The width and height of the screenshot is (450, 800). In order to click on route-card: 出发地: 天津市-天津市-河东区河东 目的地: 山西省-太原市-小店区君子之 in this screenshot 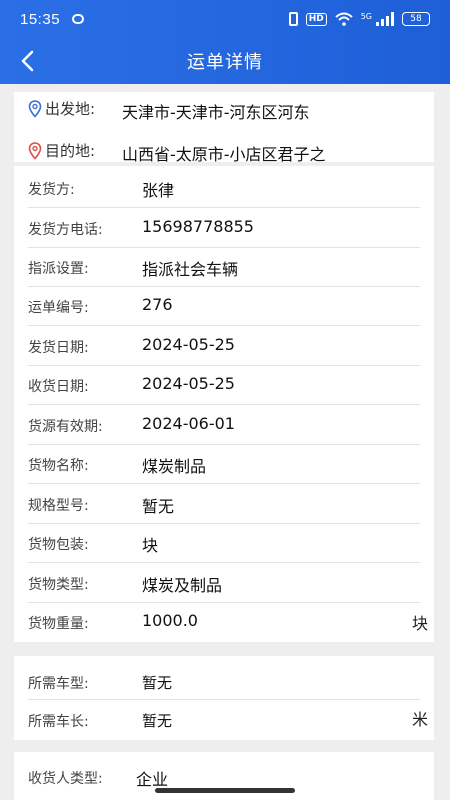, I will do `click(224, 128)`.